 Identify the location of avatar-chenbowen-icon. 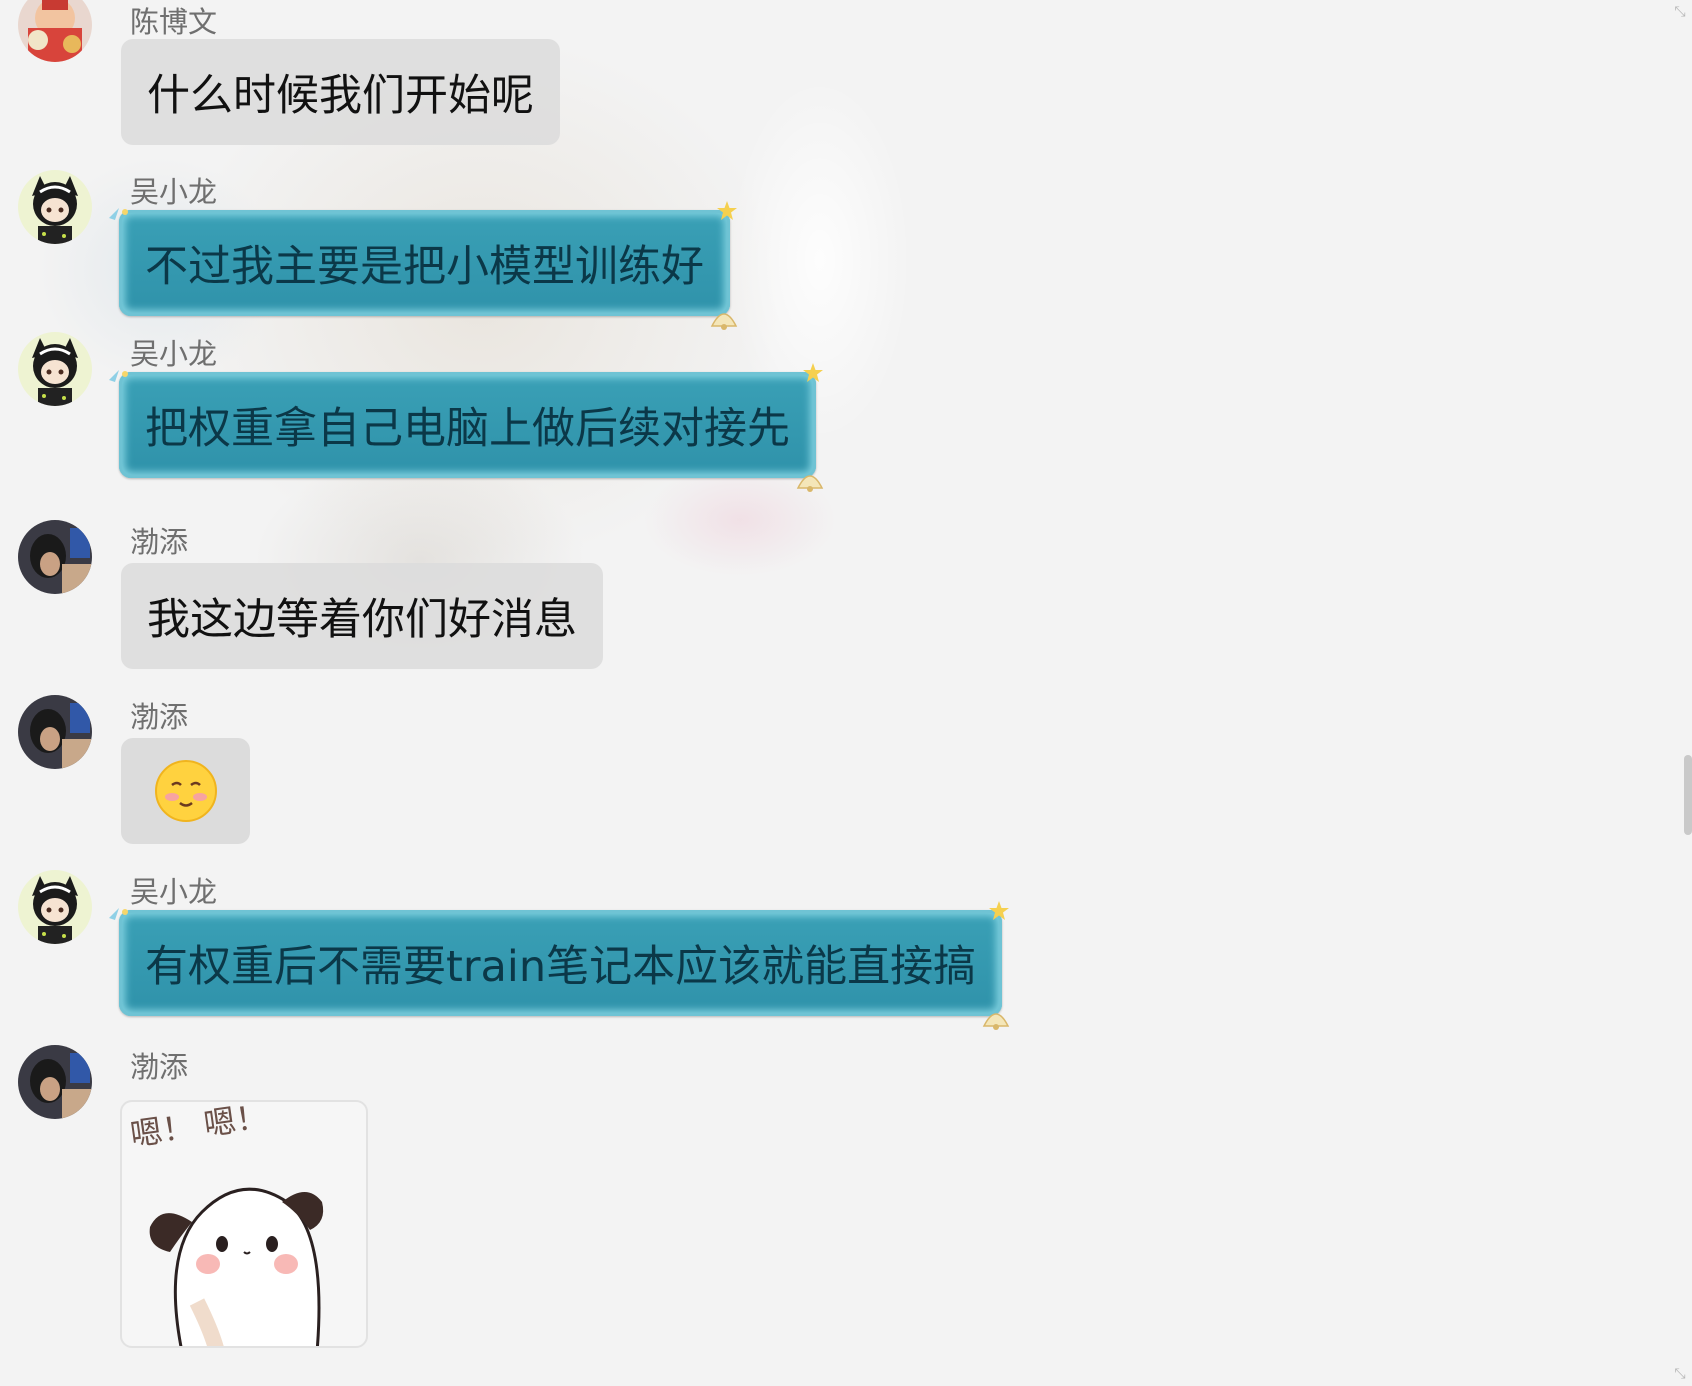
(55, 31).